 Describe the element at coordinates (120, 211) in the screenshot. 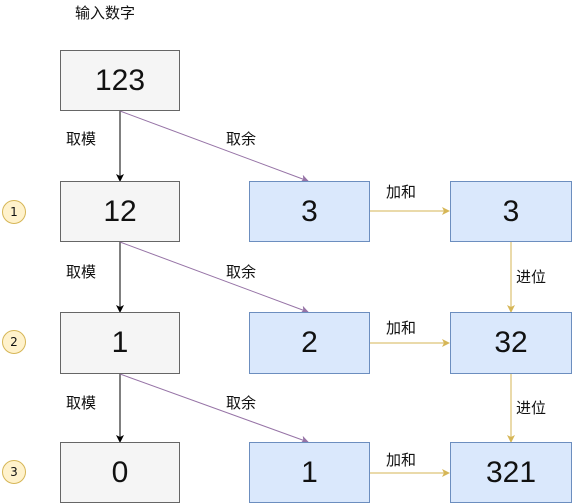

I see `quotient-box-1: 12` at that location.